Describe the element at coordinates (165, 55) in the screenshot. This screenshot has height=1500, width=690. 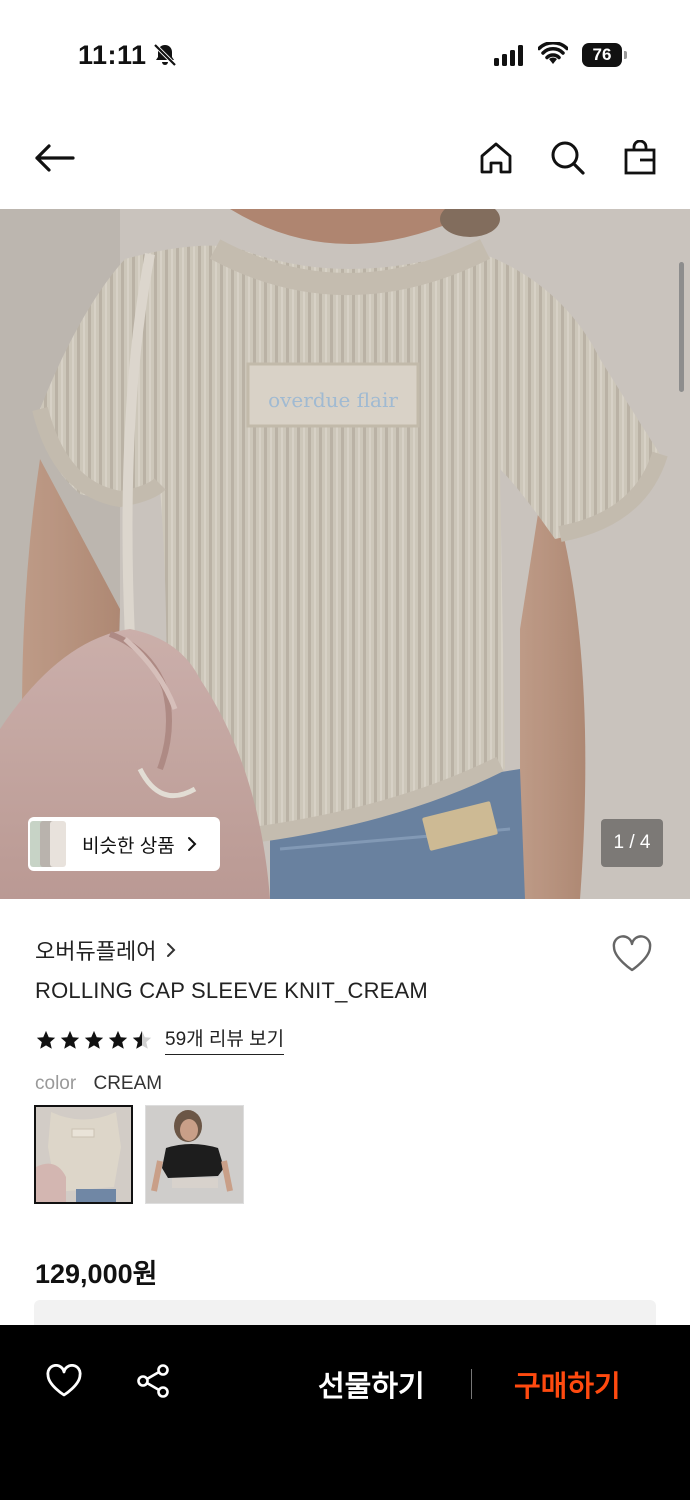
I see `bell-off-icon` at that location.